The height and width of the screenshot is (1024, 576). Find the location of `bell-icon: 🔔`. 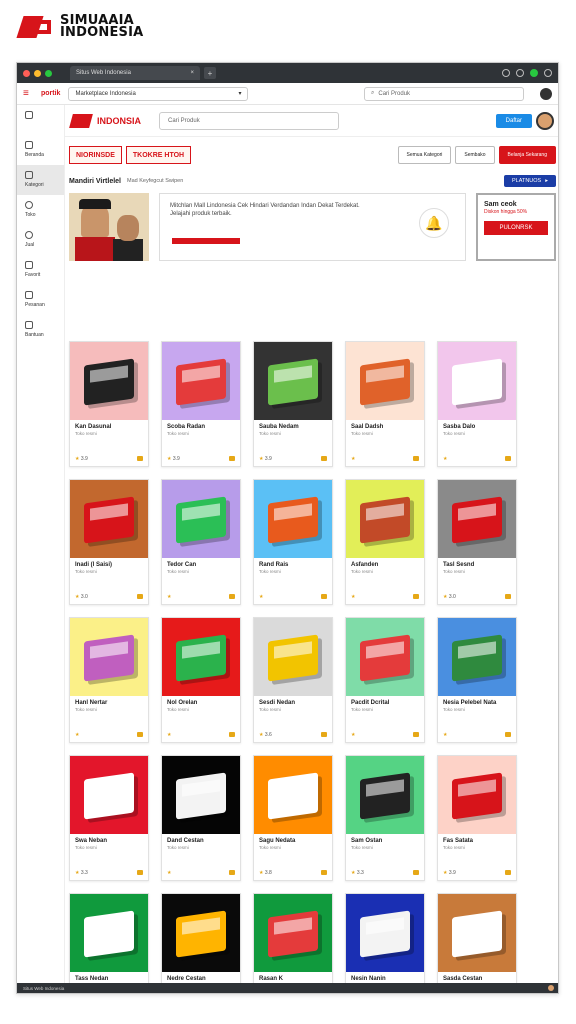

bell-icon: 🔔 is located at coordinates (434, 223).